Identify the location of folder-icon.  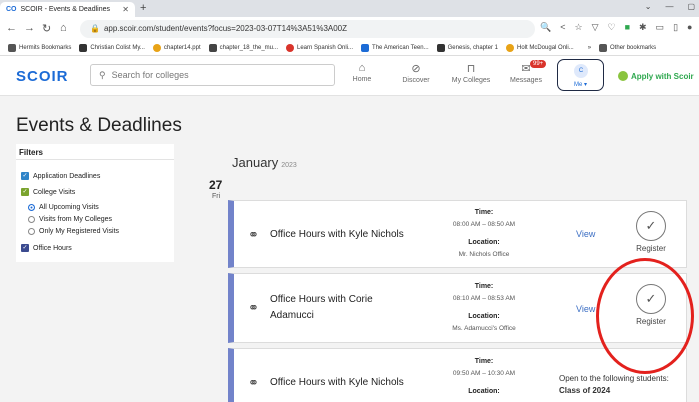
(603, 48).